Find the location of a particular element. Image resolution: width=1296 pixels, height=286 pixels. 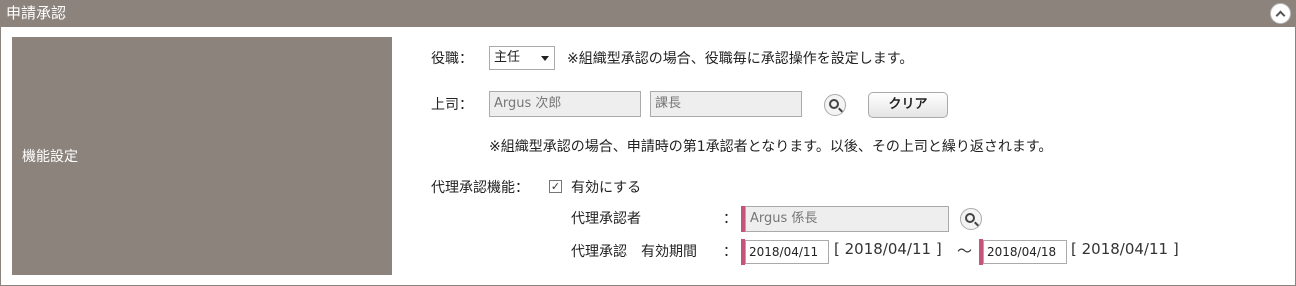

section-label: 機能設定 is located at coordinates (50, 157).